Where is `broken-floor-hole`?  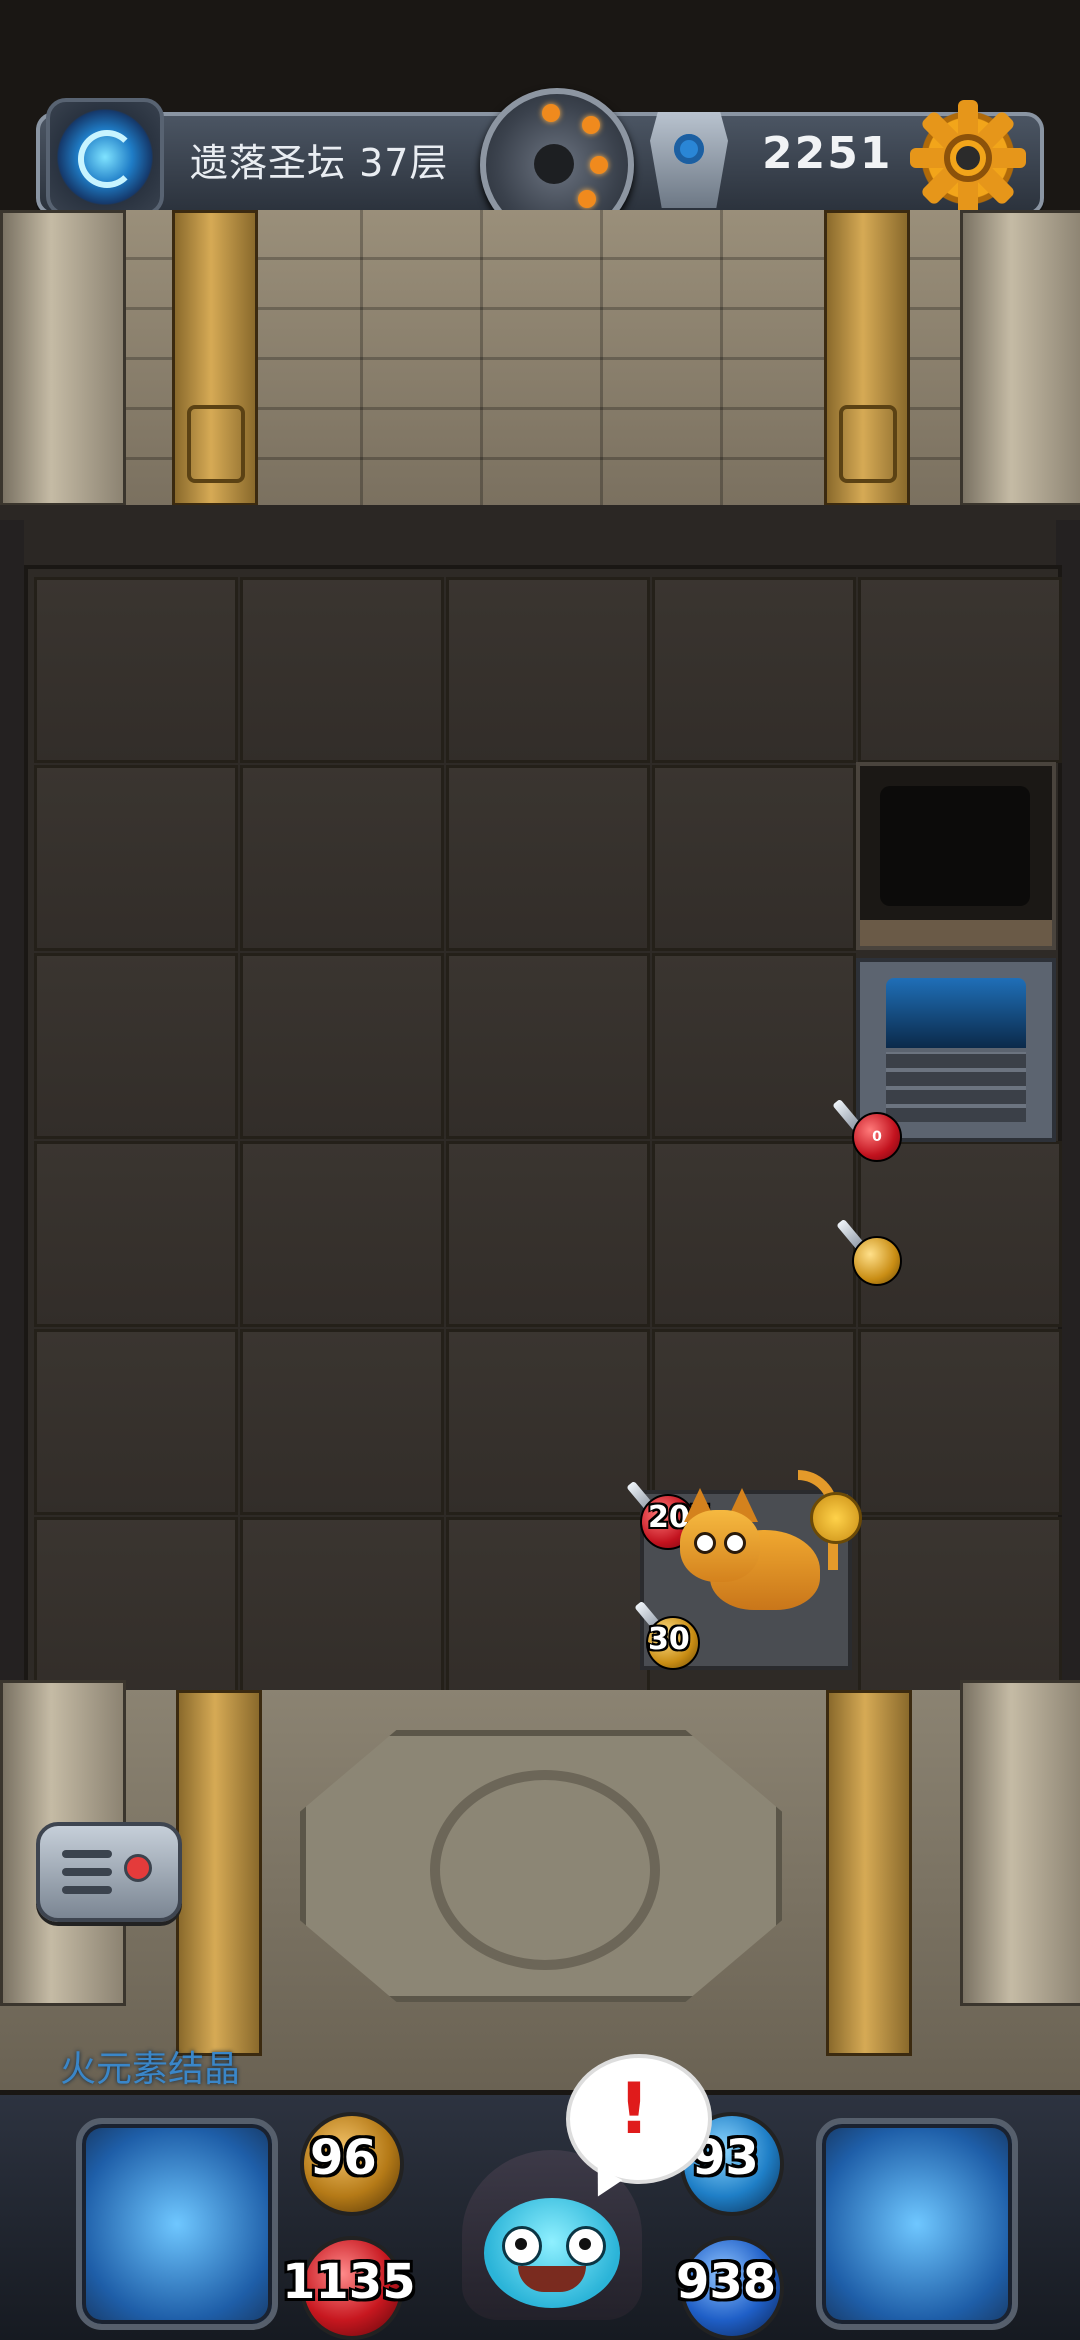 broken-floor-hole is located at coordinates (956, 856).